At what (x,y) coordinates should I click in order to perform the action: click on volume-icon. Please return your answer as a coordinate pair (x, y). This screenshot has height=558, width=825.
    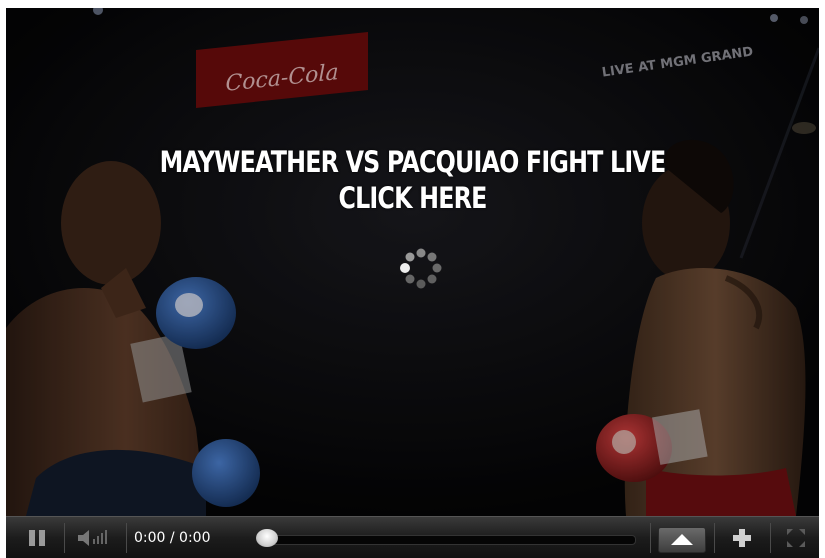
    Looking at the image, I should click on (92, 538).